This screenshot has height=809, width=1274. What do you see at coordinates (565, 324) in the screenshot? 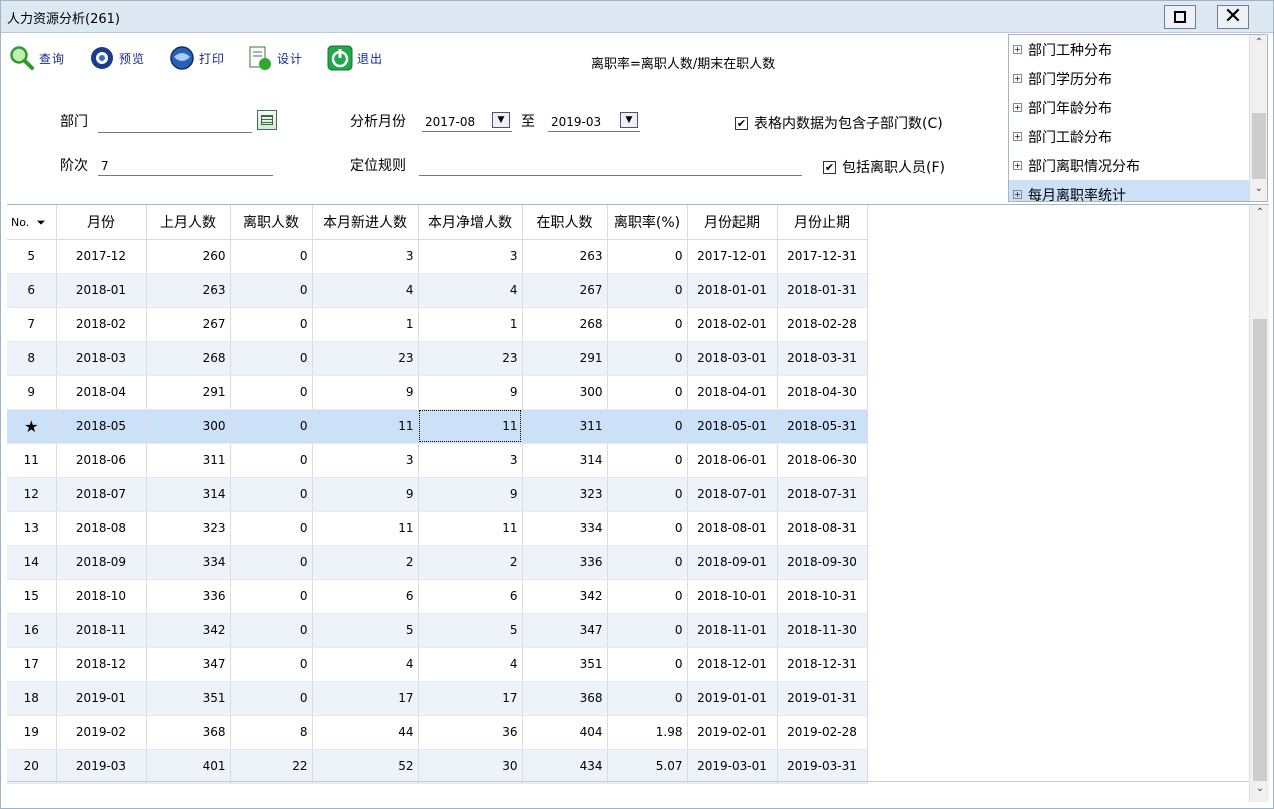
I see `table-cell: 268` at bounding box center [565, 324].